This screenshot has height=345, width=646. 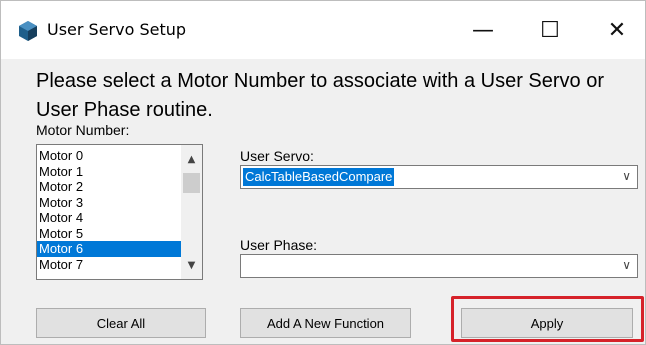 What do you see at coordinates (439, 177) in the screenshot?
I see `user-servo-dropdown: CalcTableBasedCompare ∨` at bounding box center [439, 177].